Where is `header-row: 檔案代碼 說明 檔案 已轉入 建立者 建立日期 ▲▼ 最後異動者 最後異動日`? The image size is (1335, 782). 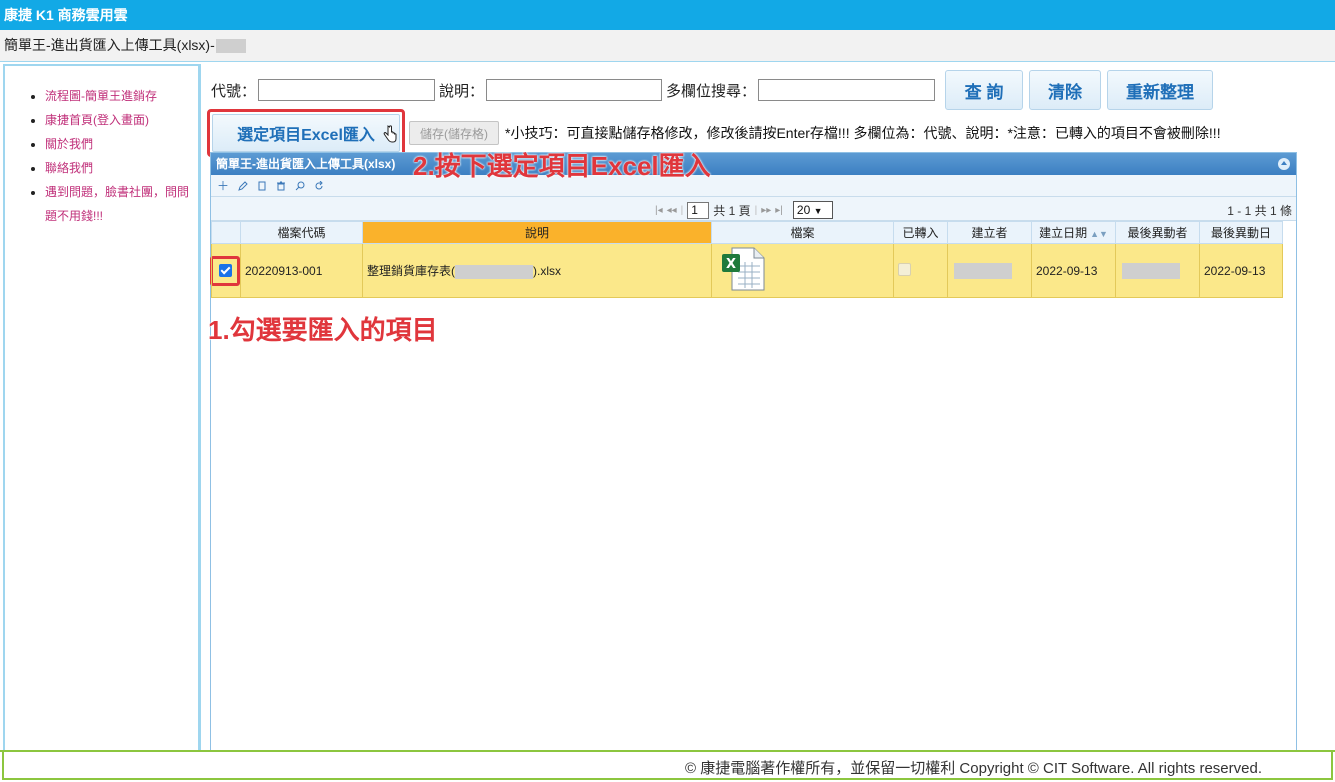 header-row: 檔案代碼 說明 檔案 已轉入 建立者 建立日期 ▲▼ 最後異動者 最後異動日 is located at coordinates (747, 232).